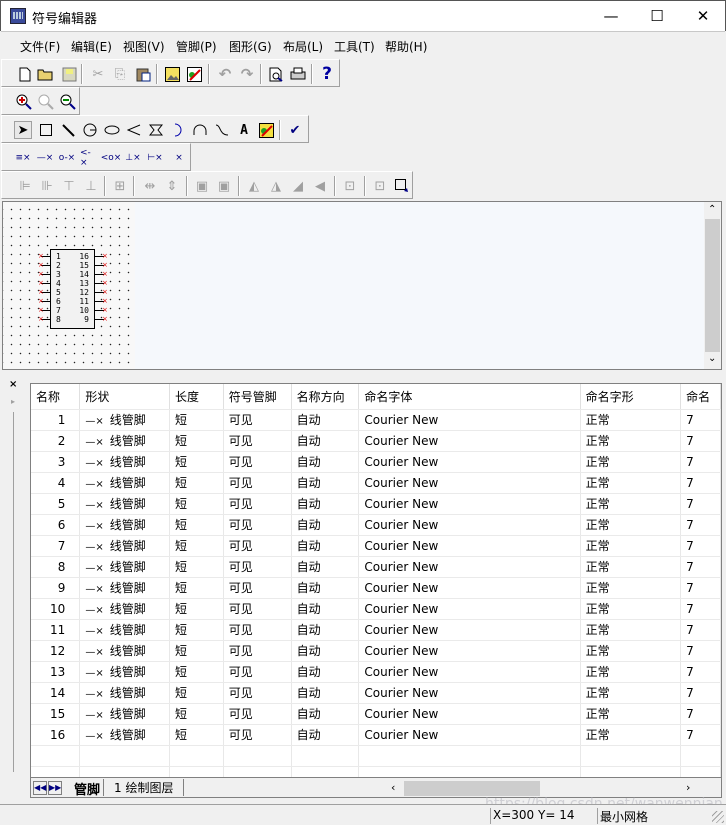 This screenshot has width=726, height=825. What do you see at coordinates (376, 420) in the screenshot?
I see `table-row: 1 —× 线管脚 短可见 自动 Courier New 正常 7` at bounding box center [376, 420].